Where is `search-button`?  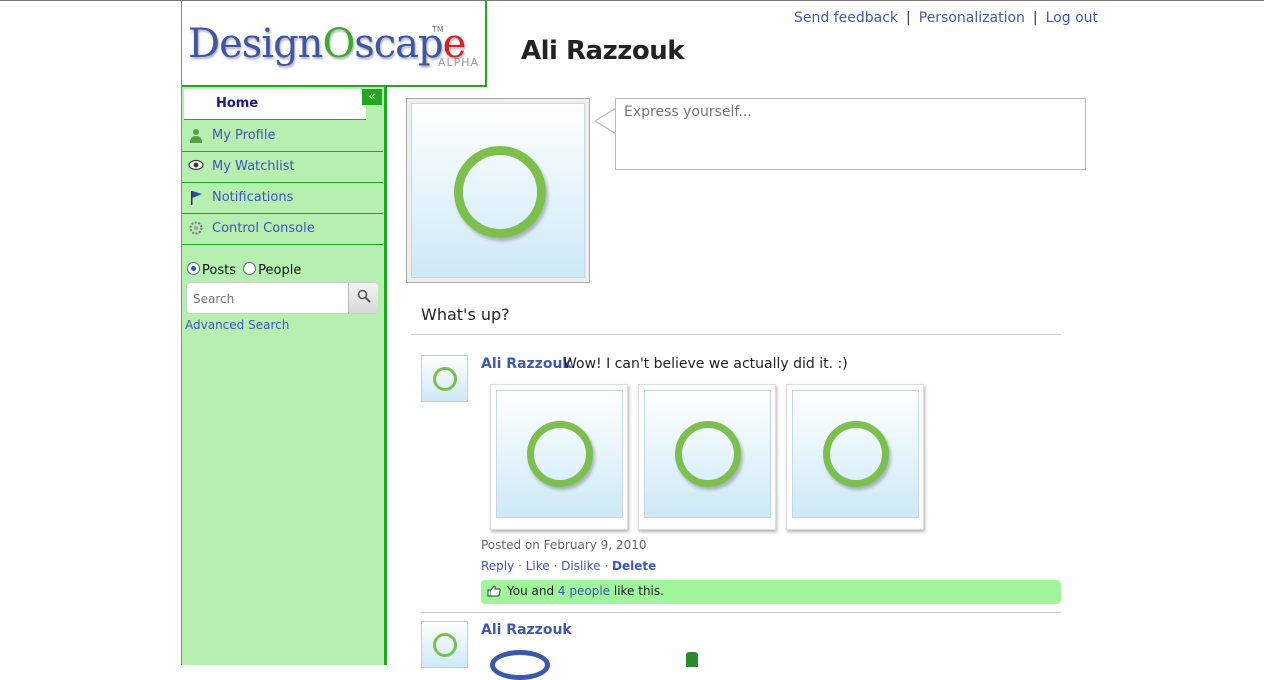
search-button is located at coordinates (363, 298).